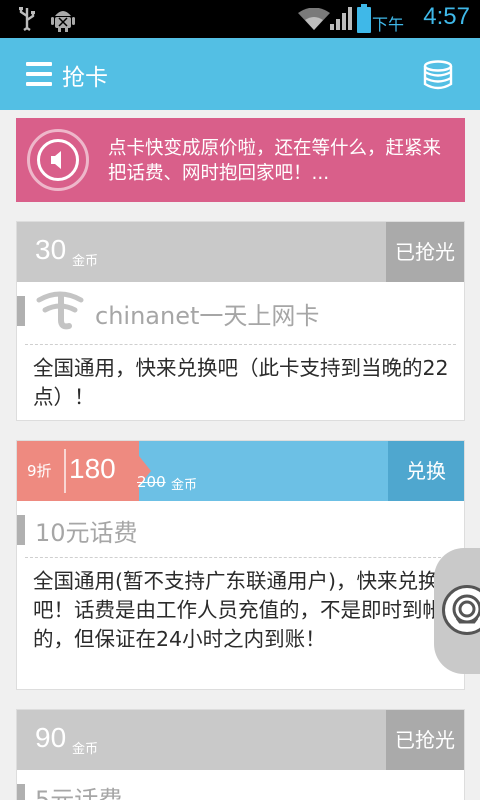 The image size is (480, 800). What do you see at coordinates (461, 610) in the screenshot?
I see `customer-service-icon` at bounding box center [461, 610].